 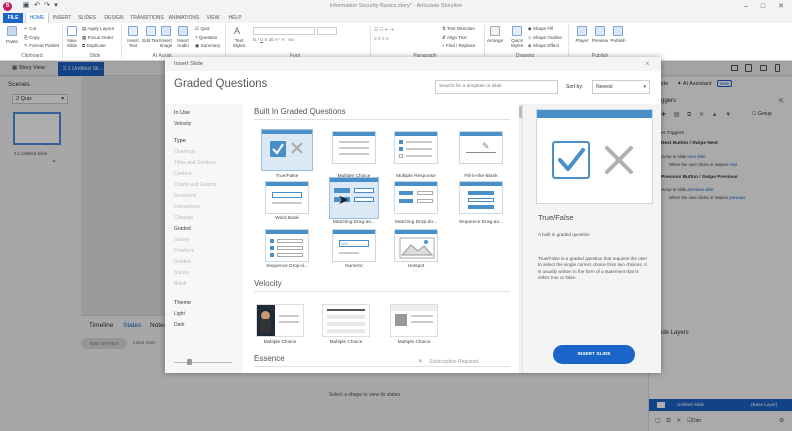 I want to click on align-text-button: ⇵ Align Text, so click(x=454, y=38).